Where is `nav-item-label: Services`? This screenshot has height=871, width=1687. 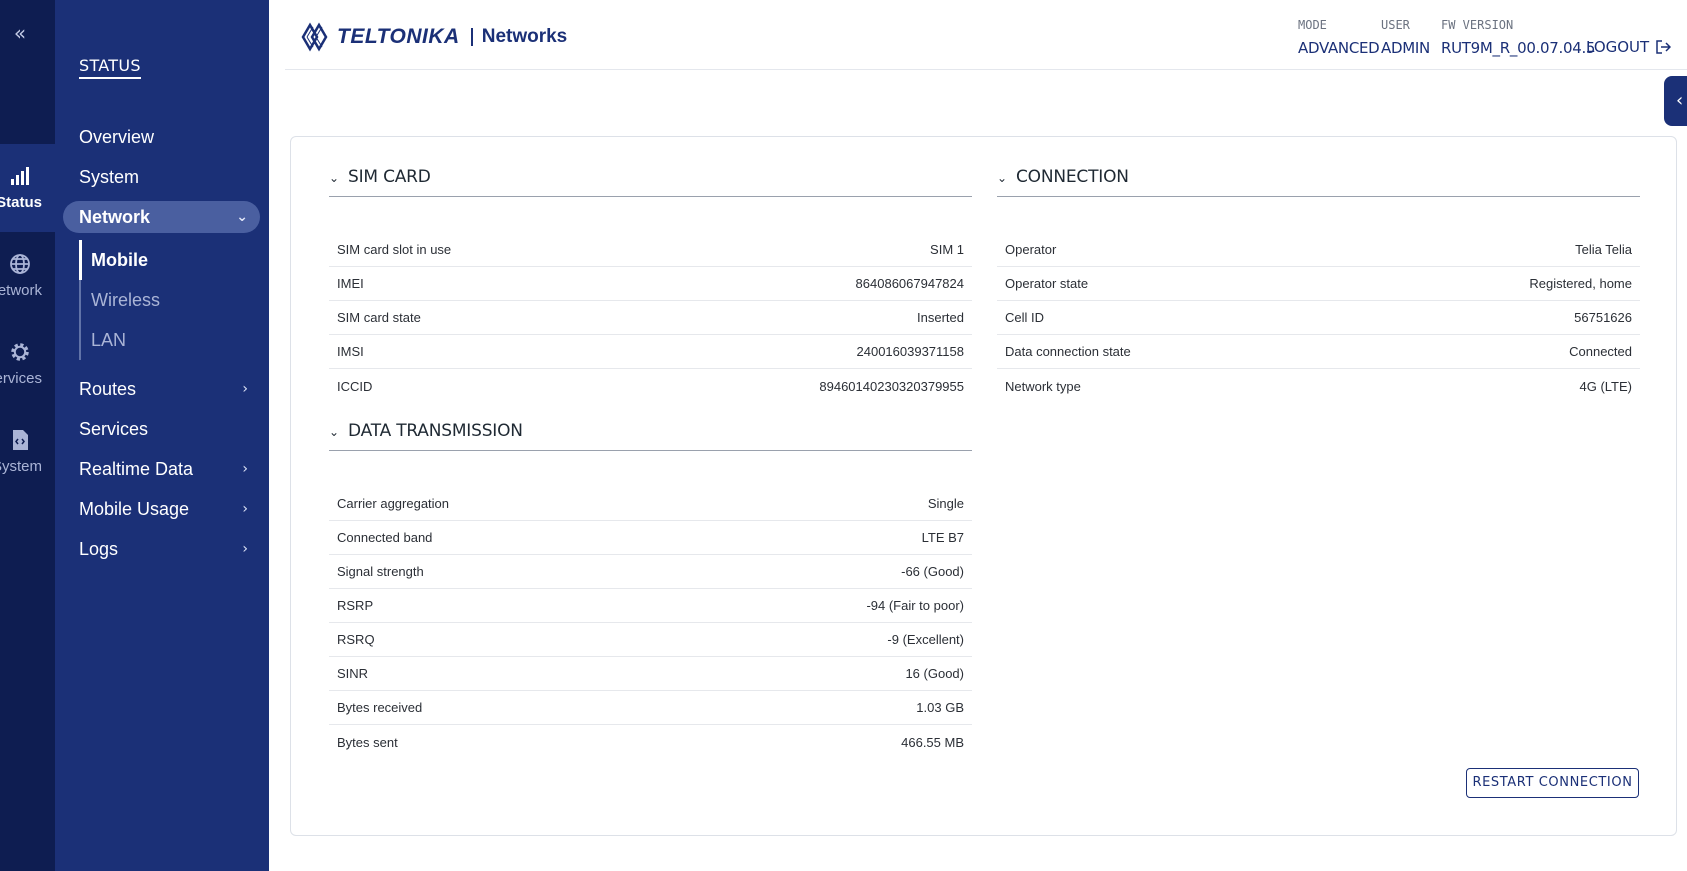 nav-item-label: Services is located at coordinates (114, 429).